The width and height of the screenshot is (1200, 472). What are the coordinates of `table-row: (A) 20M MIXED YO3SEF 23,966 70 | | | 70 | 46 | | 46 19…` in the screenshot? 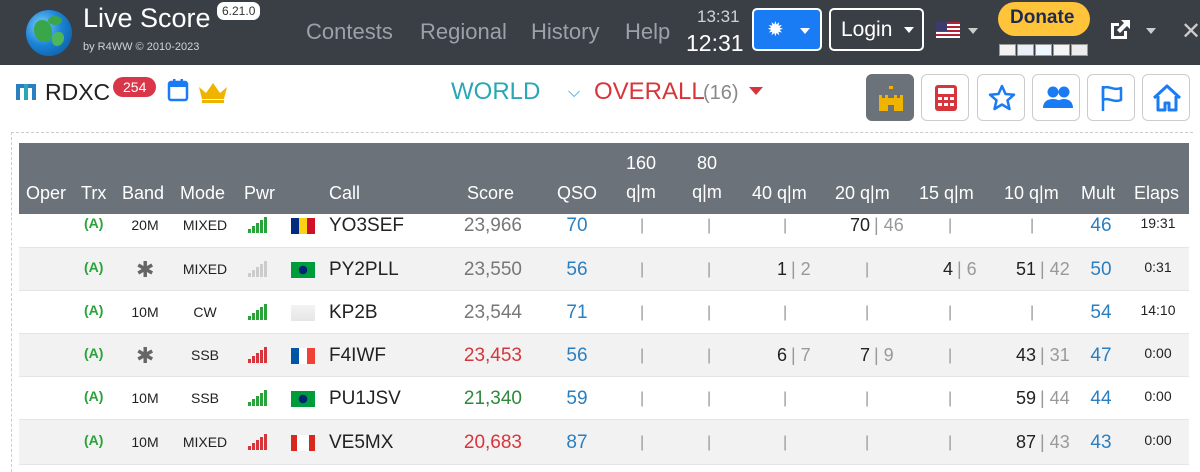 It's located at (604, 226).